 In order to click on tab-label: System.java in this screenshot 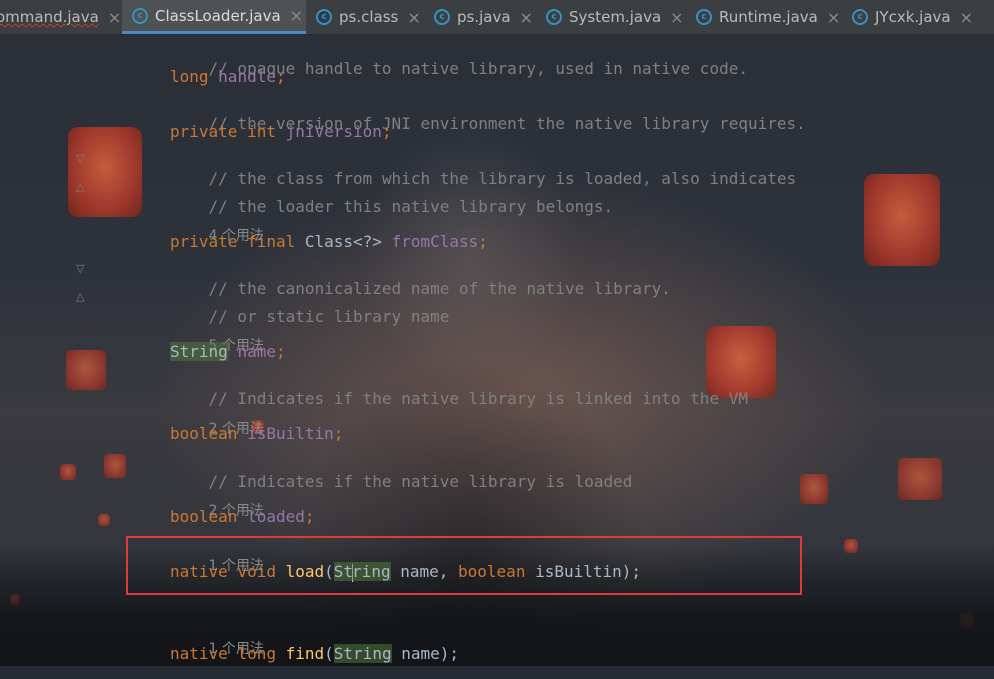, I will do `click(615, 17)`.